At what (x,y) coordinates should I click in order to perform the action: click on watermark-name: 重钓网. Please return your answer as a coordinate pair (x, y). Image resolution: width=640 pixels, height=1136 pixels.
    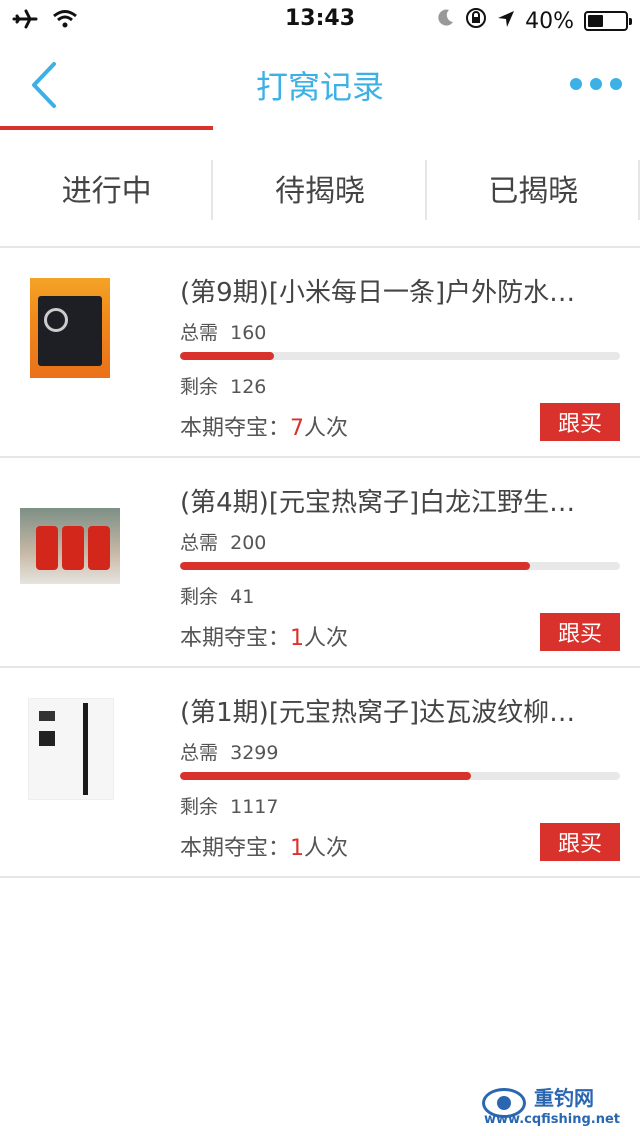
    Looking at the image, I should click on (564, 1098).